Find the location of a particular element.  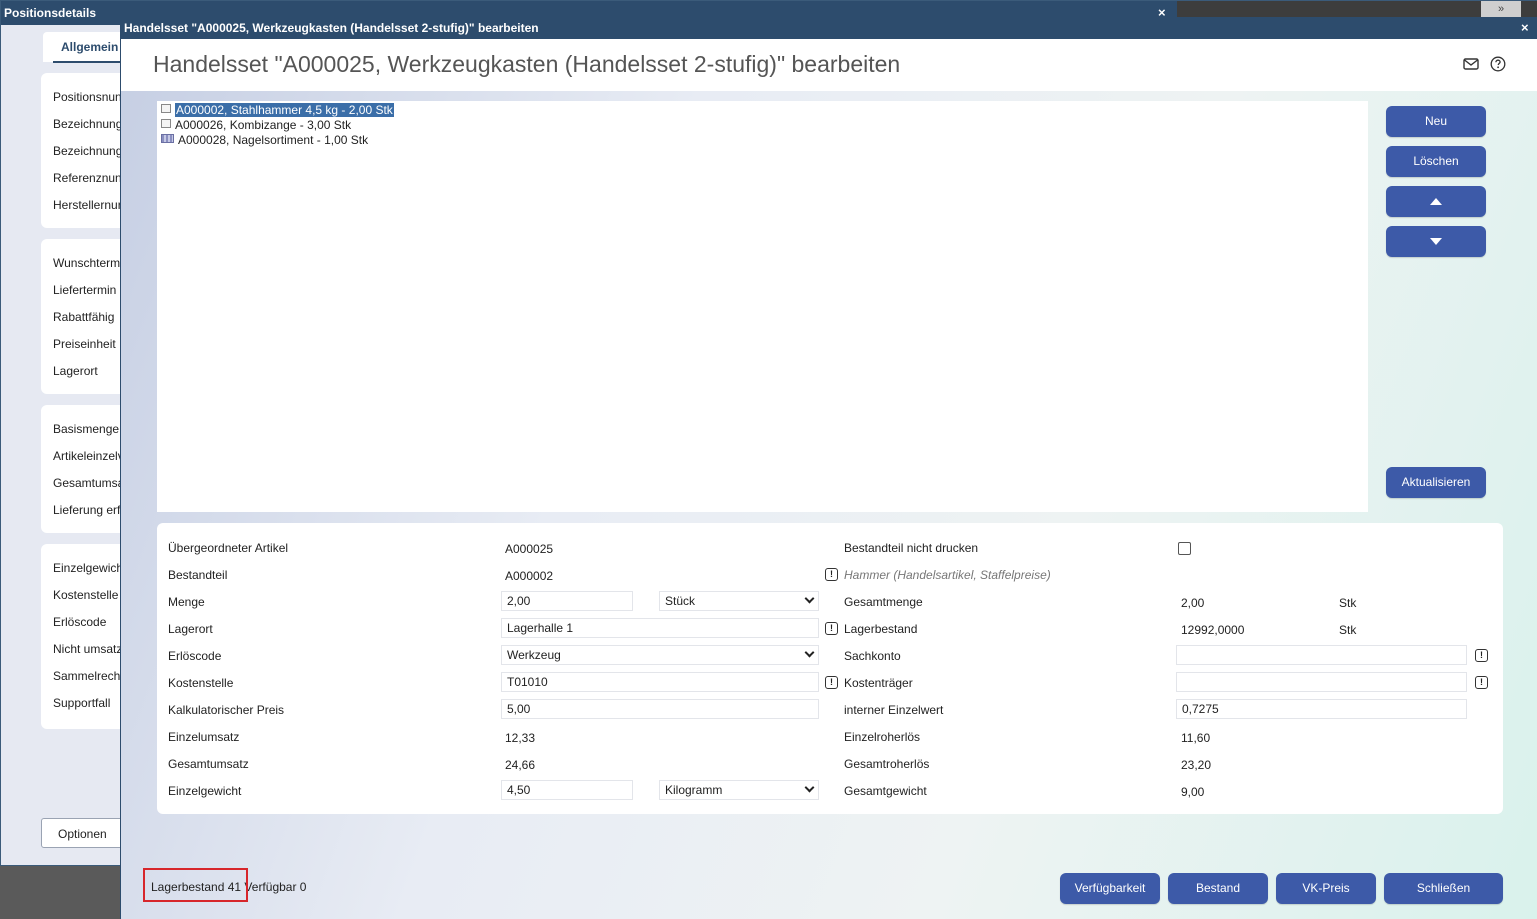

total-revenue-label: Gesamtumsatz is located at coordinates (208, 764).